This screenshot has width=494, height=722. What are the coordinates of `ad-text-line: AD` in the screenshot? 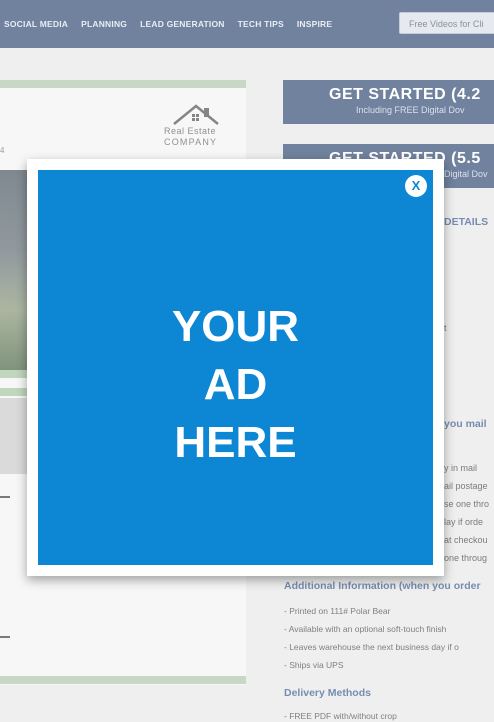 It's located at (235, 384).